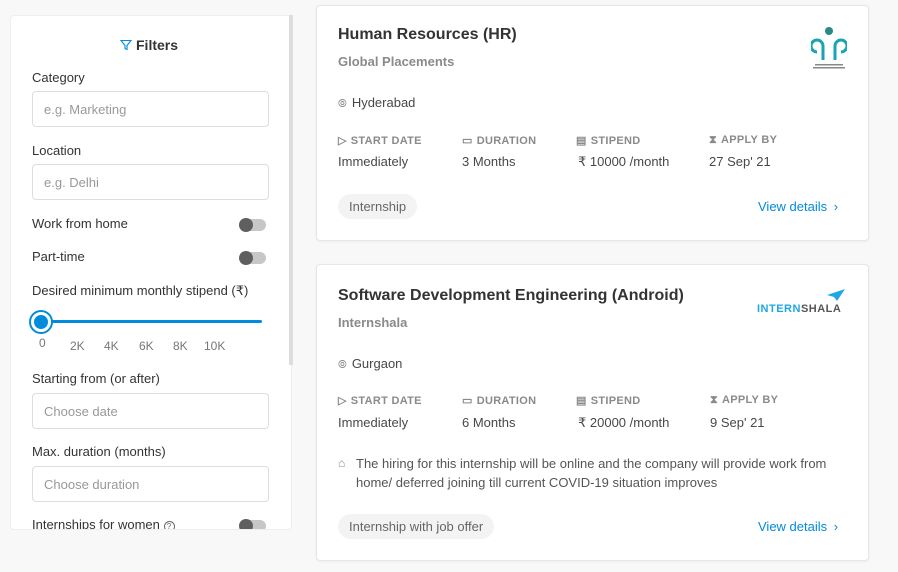  I want to click on work-from-home-toggle, so click(252, 225).